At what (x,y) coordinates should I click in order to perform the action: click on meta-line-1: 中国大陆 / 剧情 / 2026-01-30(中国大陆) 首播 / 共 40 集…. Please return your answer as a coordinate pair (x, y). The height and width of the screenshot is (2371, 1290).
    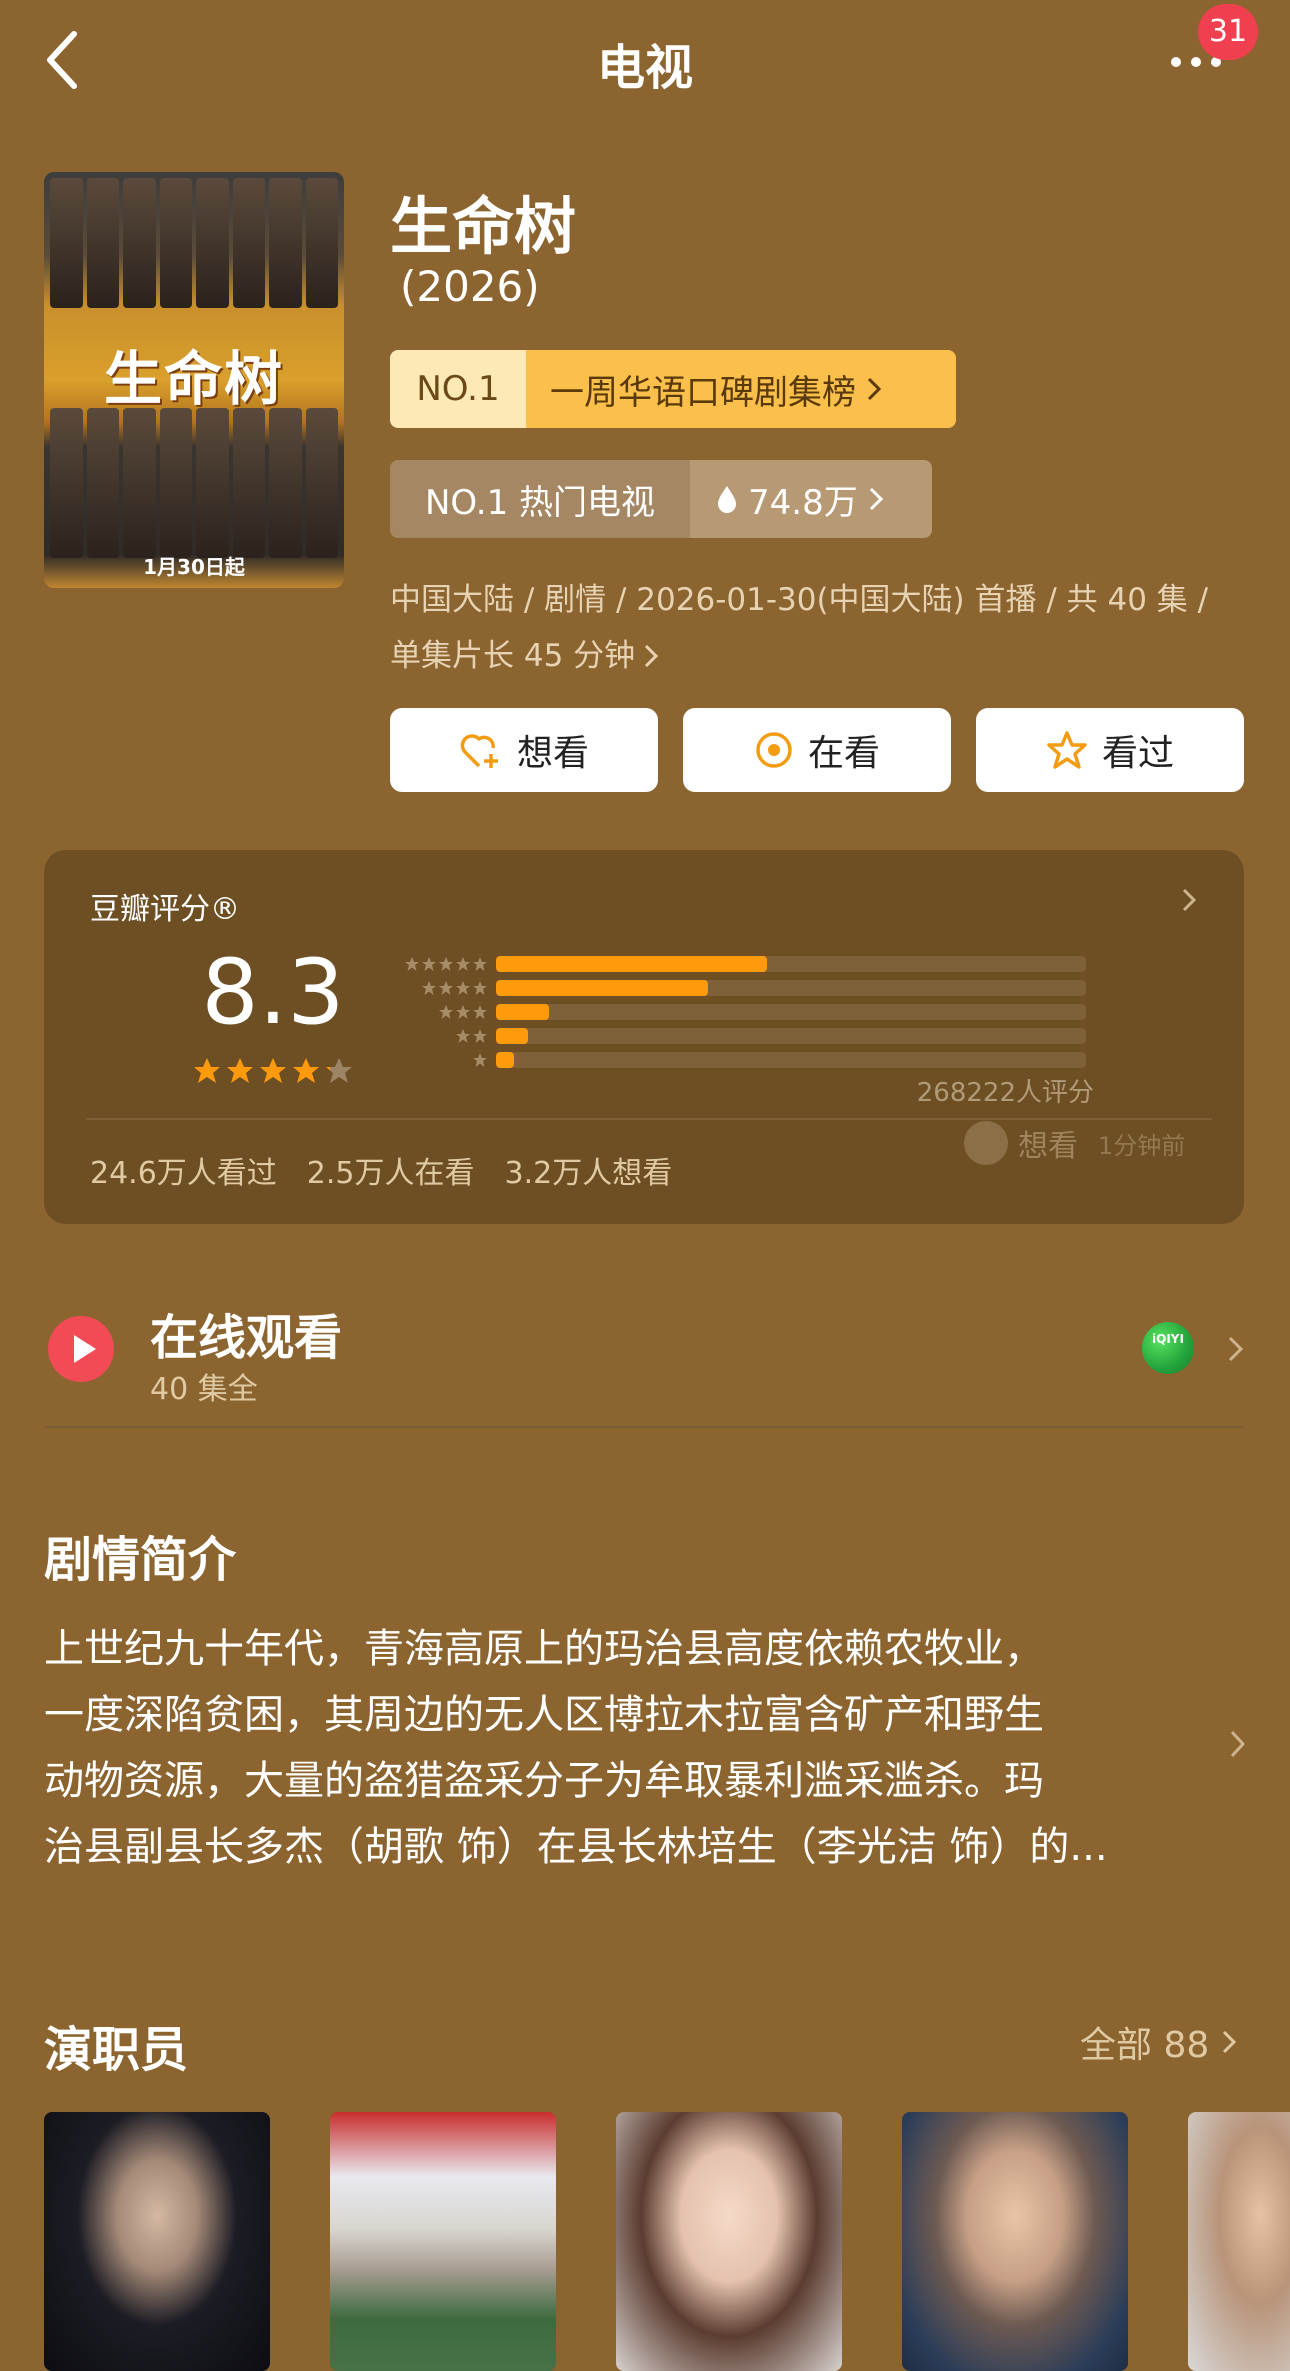
    Looking at the image, I should click on (799, 600).